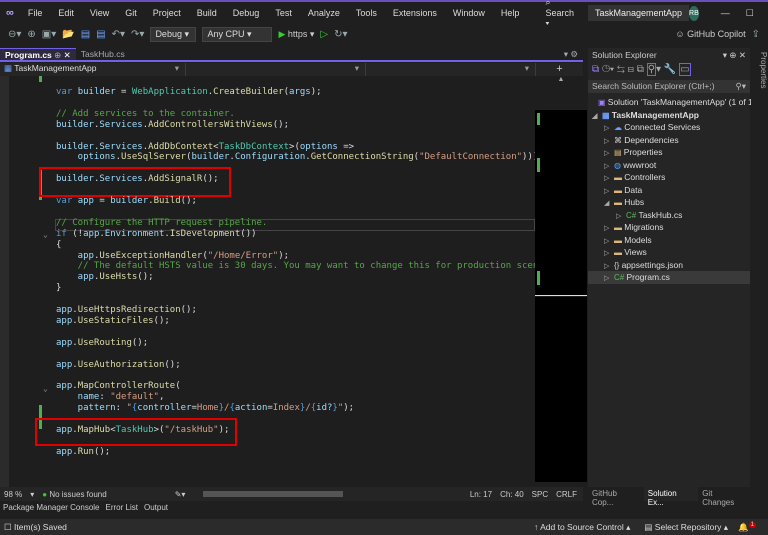 This screenshot has width=768, height=535. Describe the element at coordinates (68, 34) in the screenshot. I see `open-icon: 📂` at that location.